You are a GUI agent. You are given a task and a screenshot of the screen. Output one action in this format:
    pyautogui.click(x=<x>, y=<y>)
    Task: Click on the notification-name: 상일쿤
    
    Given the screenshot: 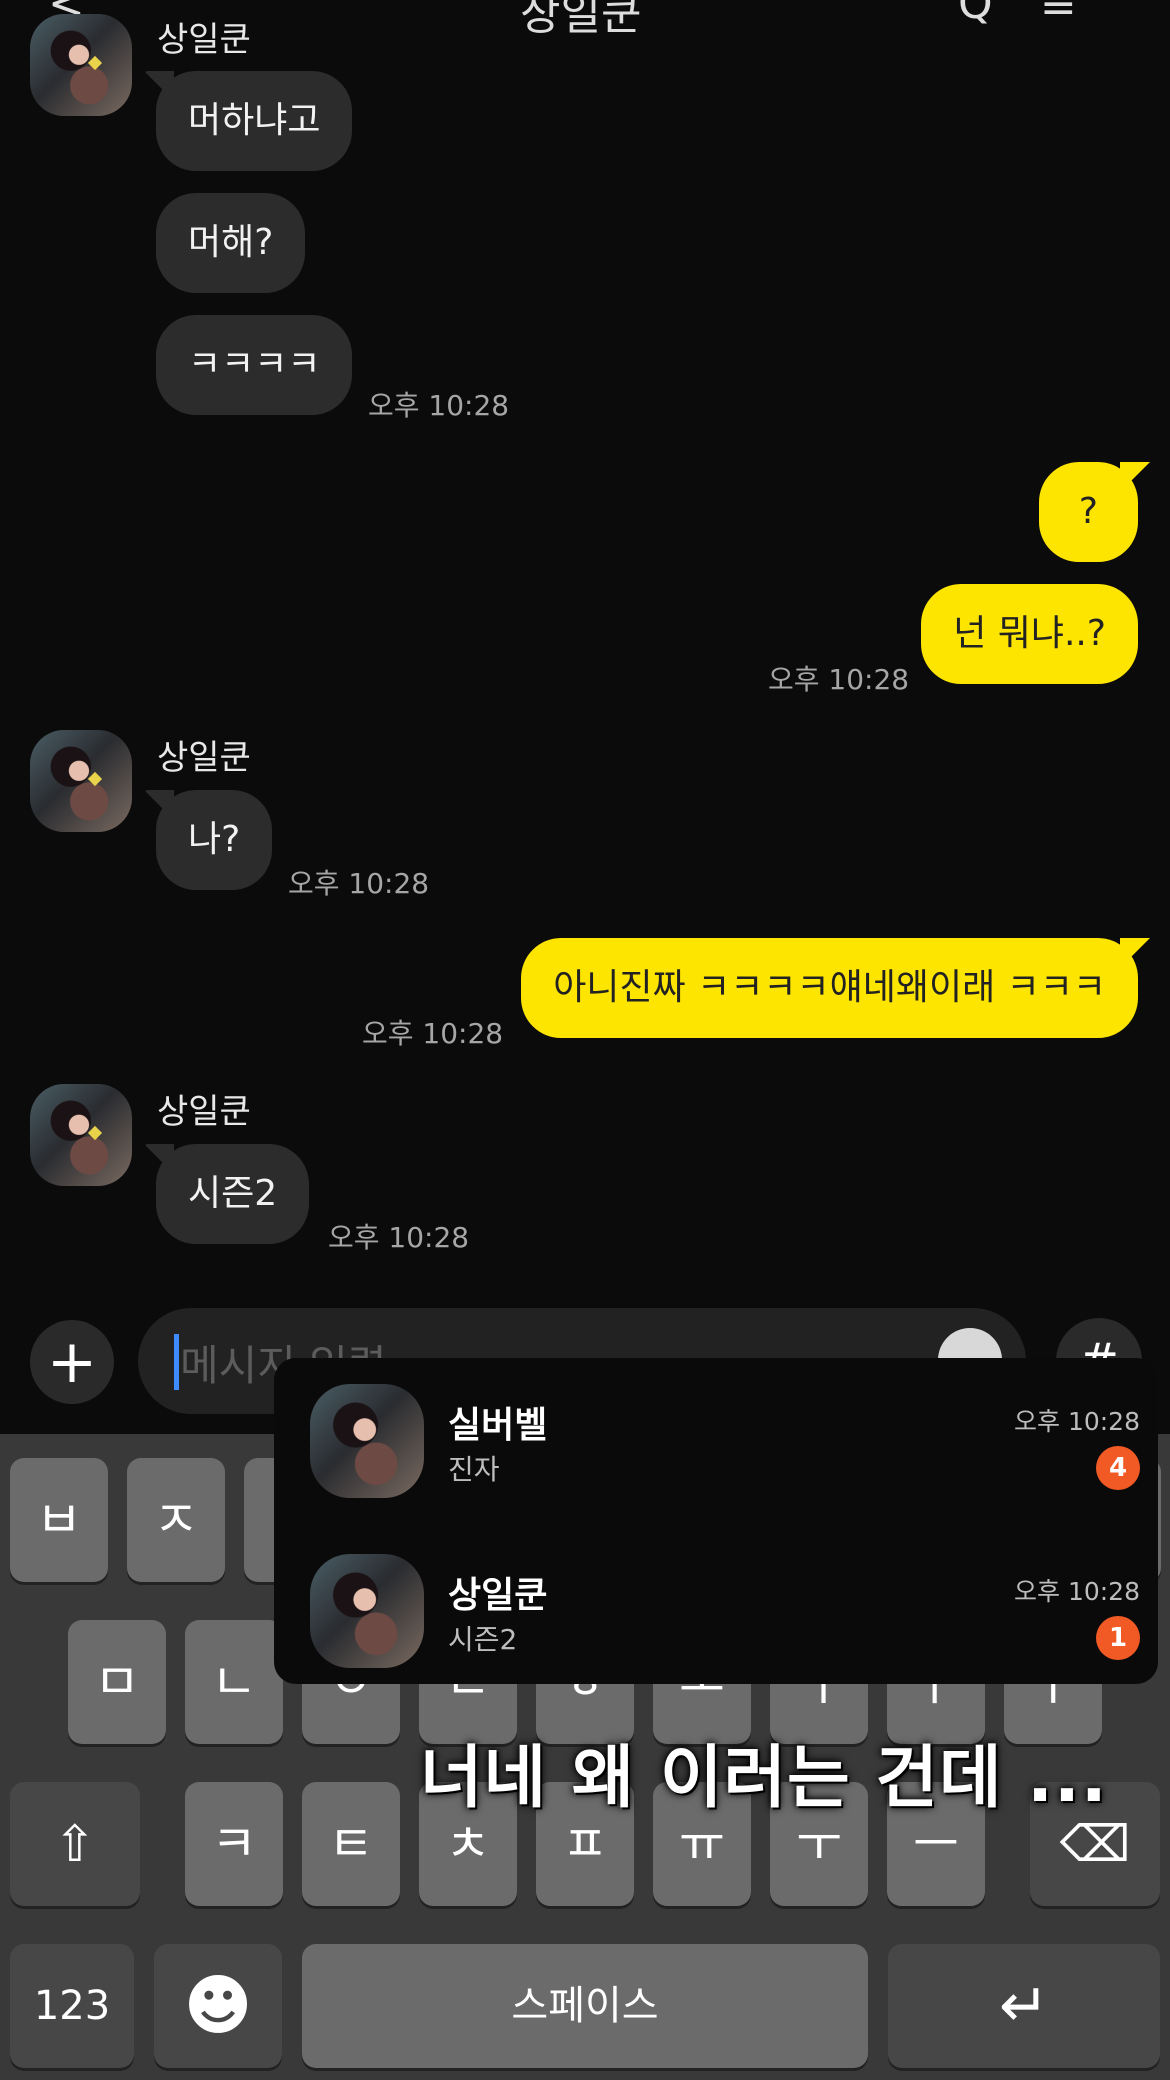 What is the action you would take?
    pyautogui.click(x=498, y=1595)
    